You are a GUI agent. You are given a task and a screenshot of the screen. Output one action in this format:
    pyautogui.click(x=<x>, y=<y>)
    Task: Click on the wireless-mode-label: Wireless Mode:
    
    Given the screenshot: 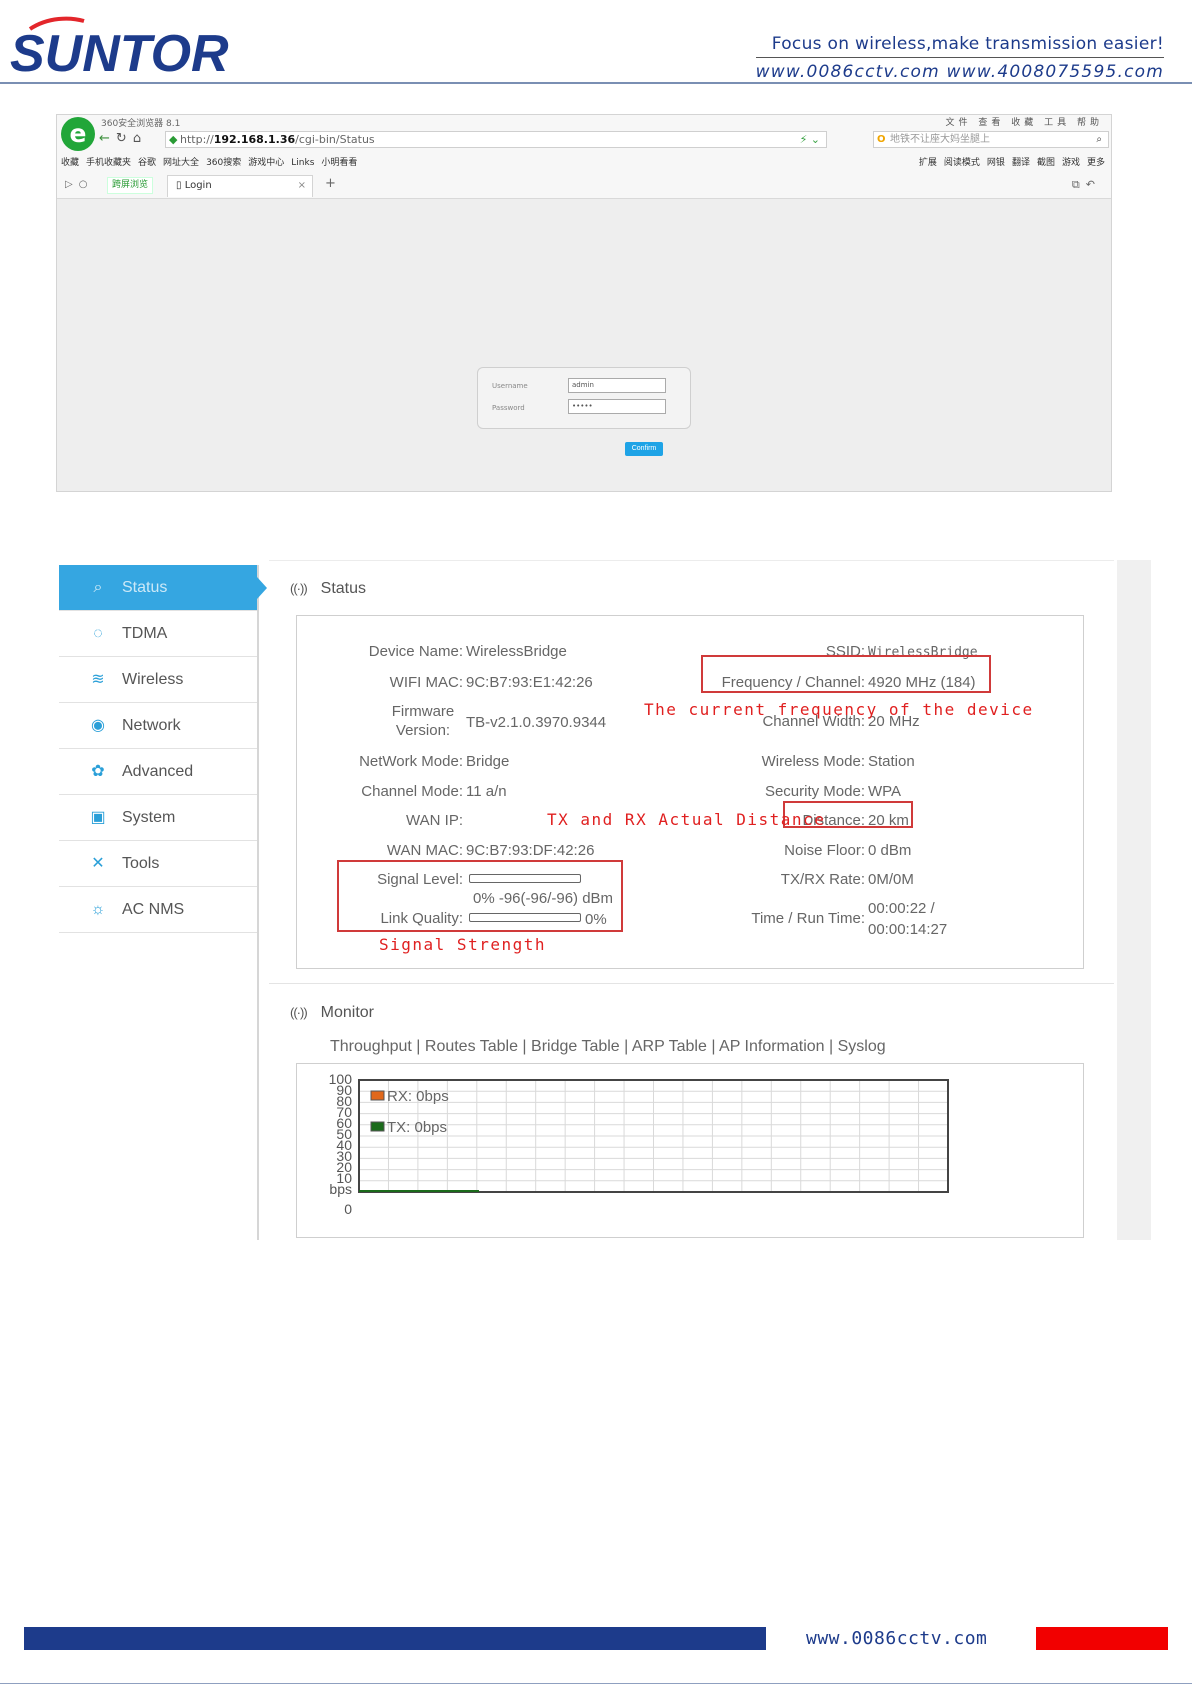 What is the action you would take?
    pyautogui.click(x=813, y=761)
    